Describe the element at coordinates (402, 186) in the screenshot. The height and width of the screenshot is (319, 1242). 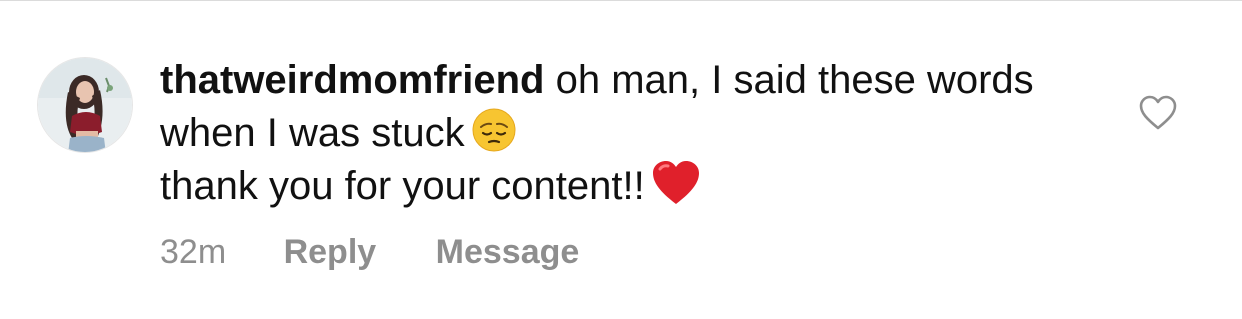
I see `comment-text-part2: thank you for your content!!` at that location.